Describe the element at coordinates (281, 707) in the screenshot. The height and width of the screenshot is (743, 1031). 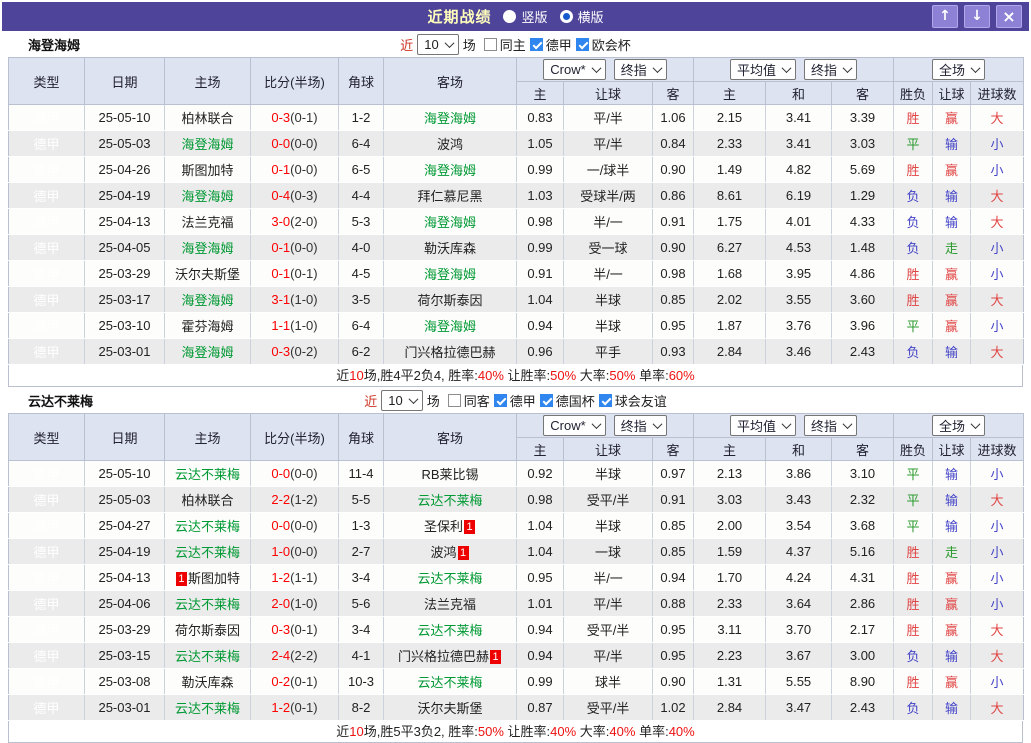
I see `fulltime-score: 1-2` at that location.